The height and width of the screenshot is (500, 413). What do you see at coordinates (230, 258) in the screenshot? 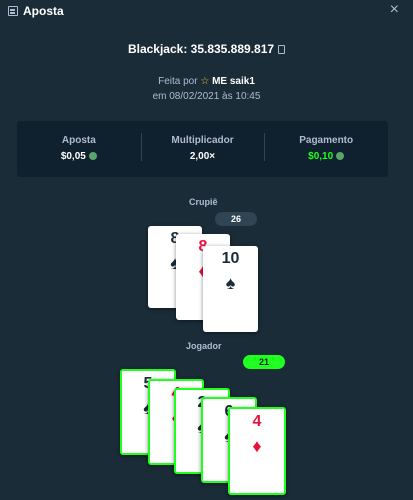
I see `card-rank: 10` at bounding box center [230, 258].